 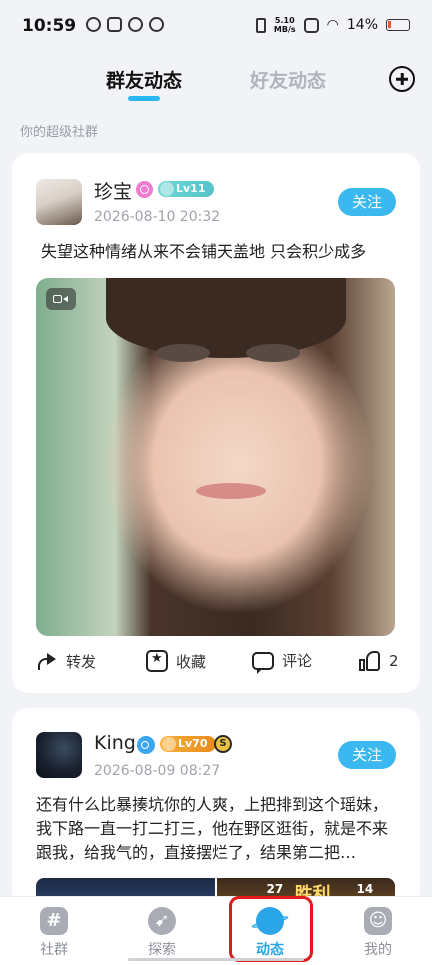 What do you see at coordinates (216, 85) in the screenshot?
I see `feed-tabs: 群友动态 好友动态` at bounding box center [216, 85].